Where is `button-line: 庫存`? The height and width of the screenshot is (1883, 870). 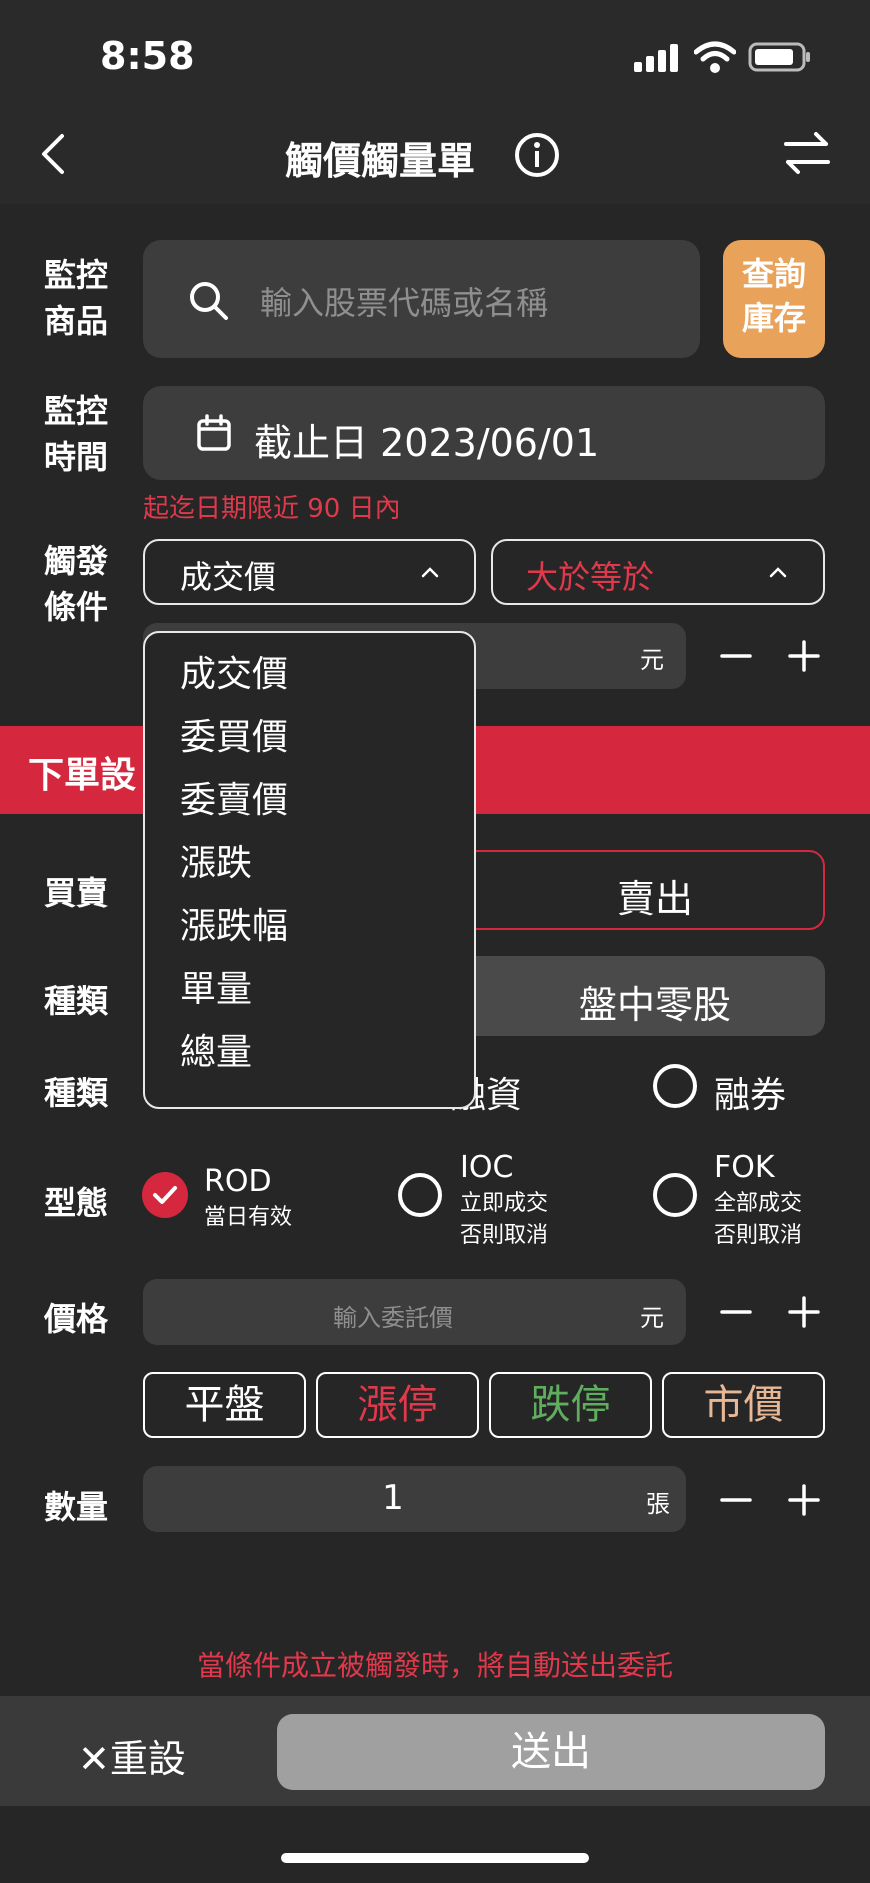 button-line: 庫存 is located at coordinates (773, 318).